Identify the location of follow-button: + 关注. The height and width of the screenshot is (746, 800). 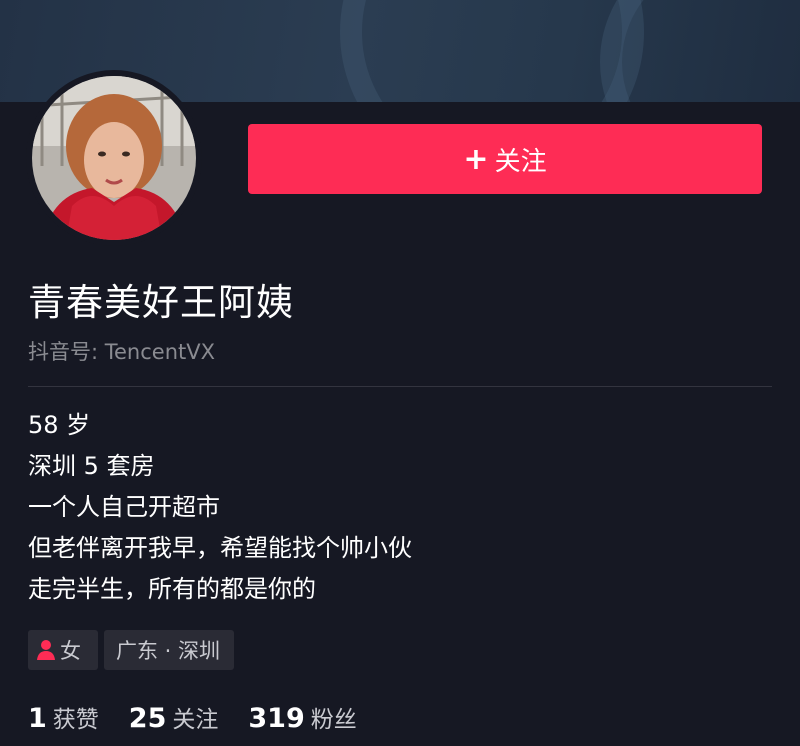
(505, 159).